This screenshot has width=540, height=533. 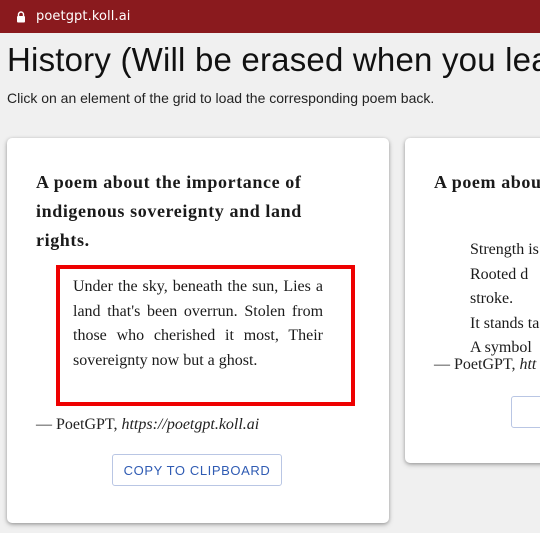 I want to click on poem-line: stroke., so click(x=492, y=298).